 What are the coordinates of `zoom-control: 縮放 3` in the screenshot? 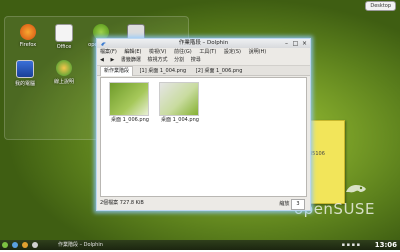 It's located at (292, 204).